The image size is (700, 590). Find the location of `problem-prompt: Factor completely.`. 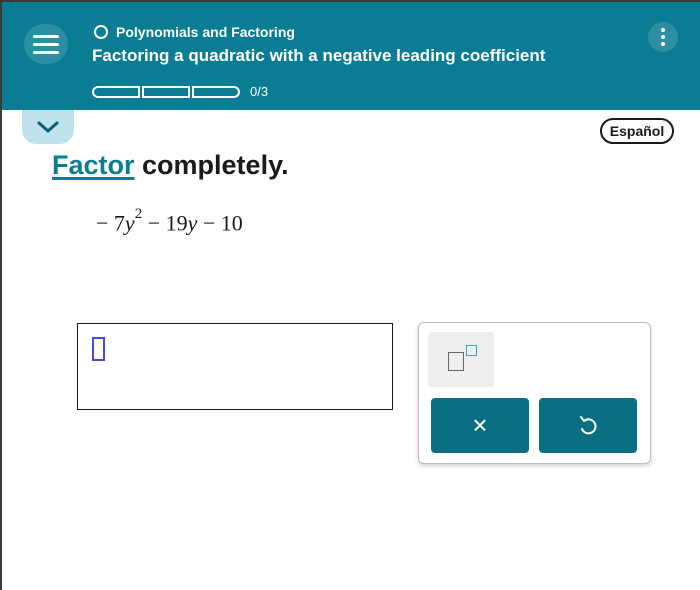

problem-prompt: Factor completely. is located at coordinates (170, 165).